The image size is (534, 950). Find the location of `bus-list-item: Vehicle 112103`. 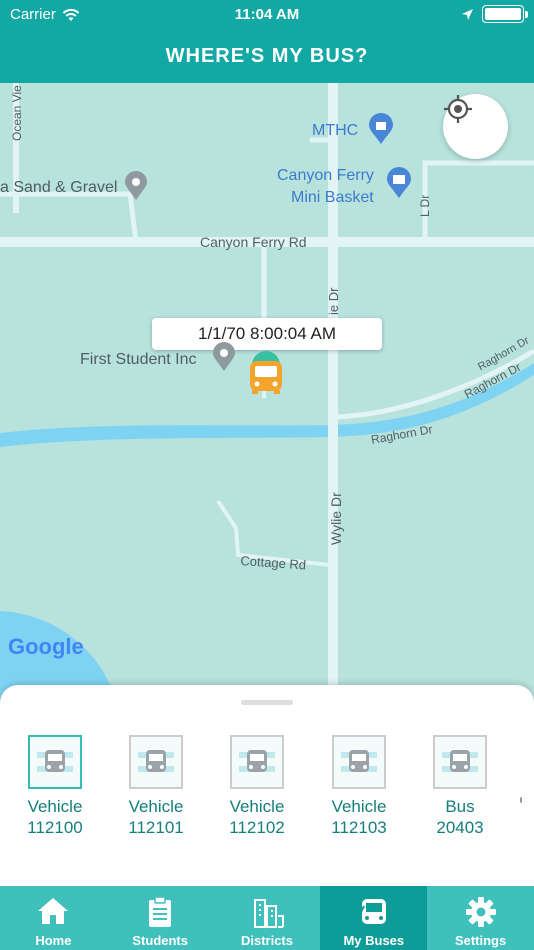

bus-list-item: Vehicle 112103 is located at coordinates (359, 786).